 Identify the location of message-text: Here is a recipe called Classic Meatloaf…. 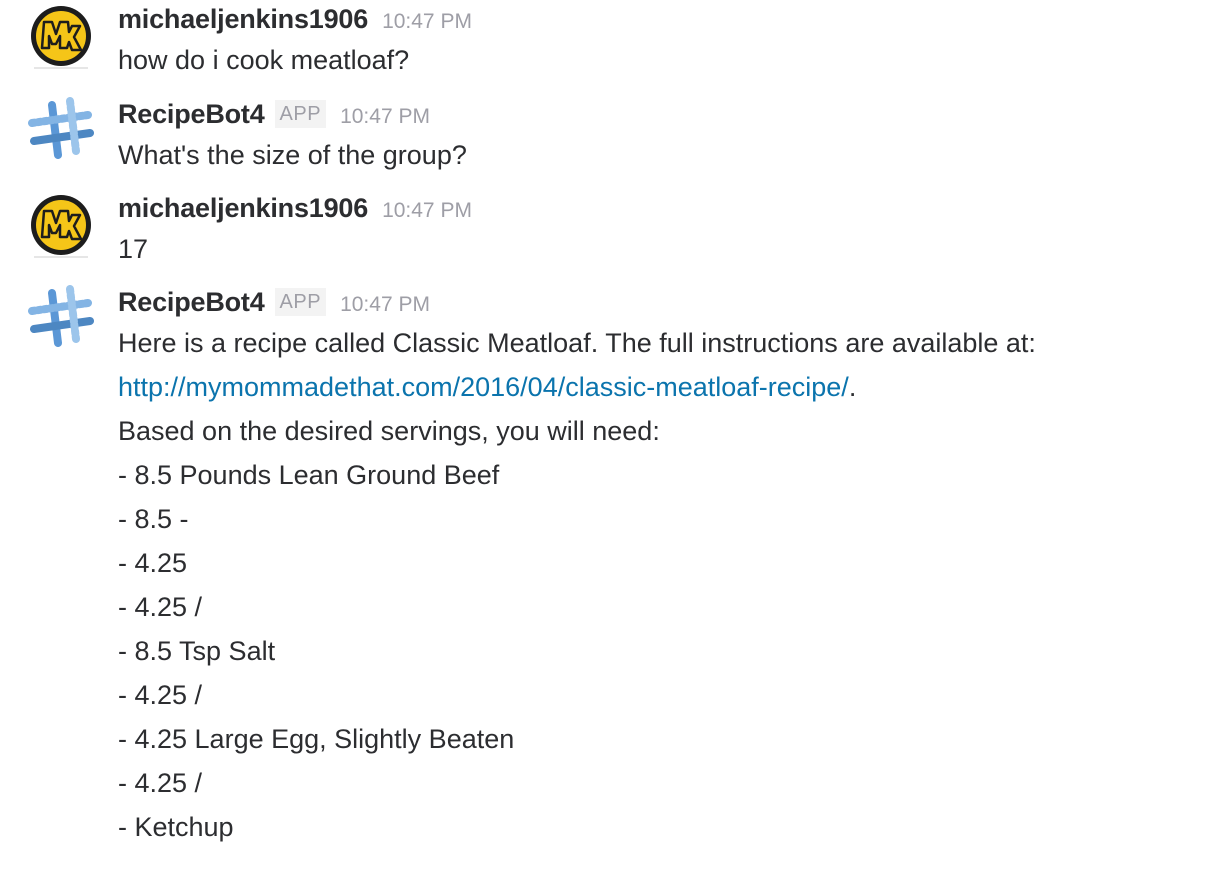
(577, 343).